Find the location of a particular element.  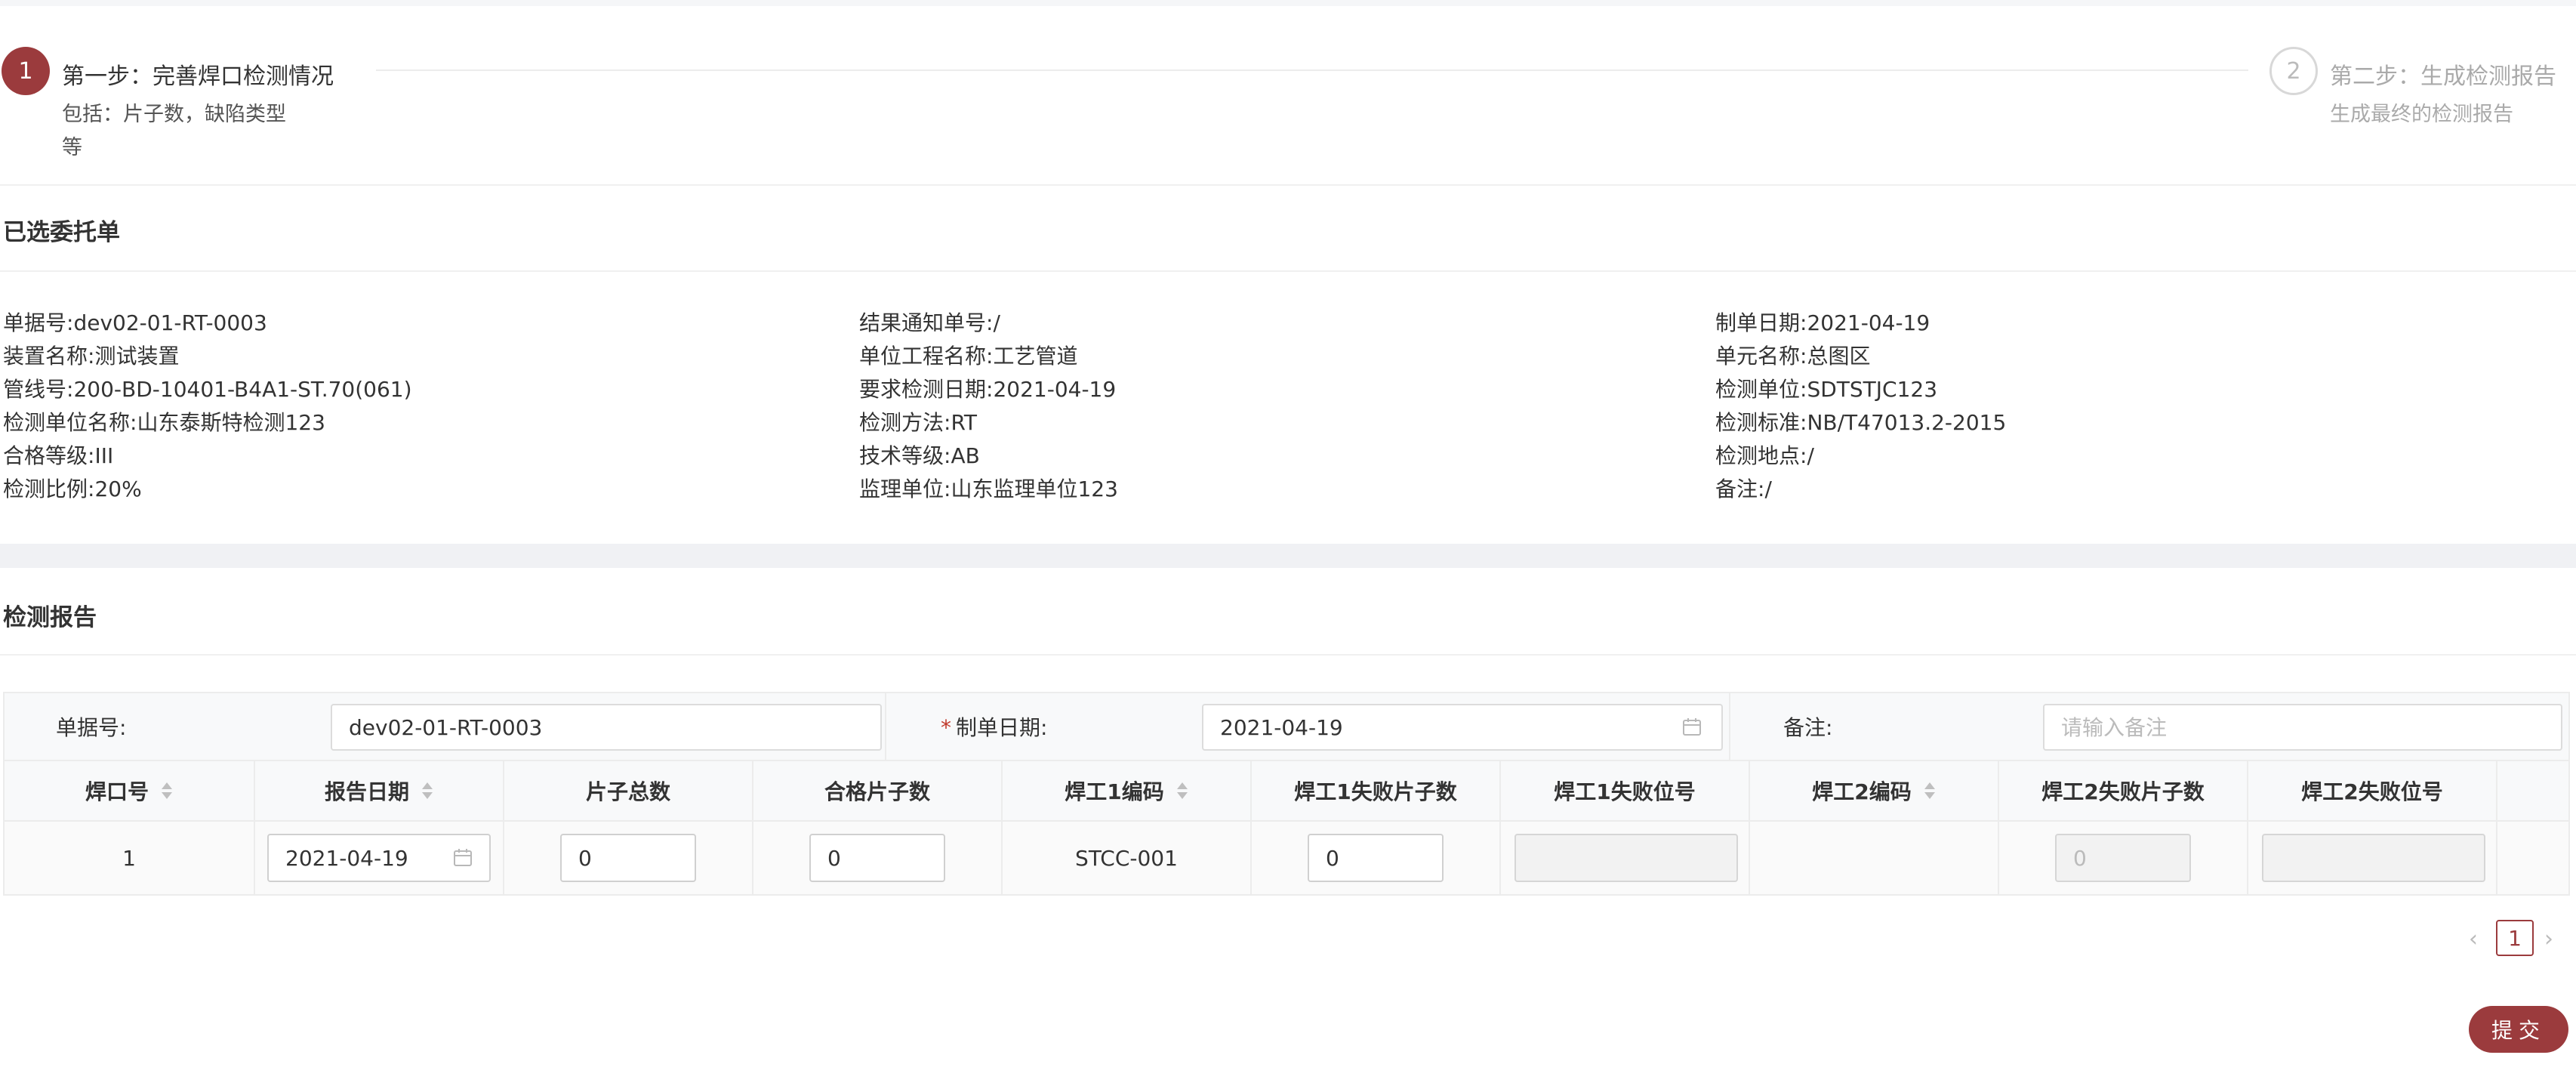

submit-button: 提交 is located at coordinates (2518, 1029).